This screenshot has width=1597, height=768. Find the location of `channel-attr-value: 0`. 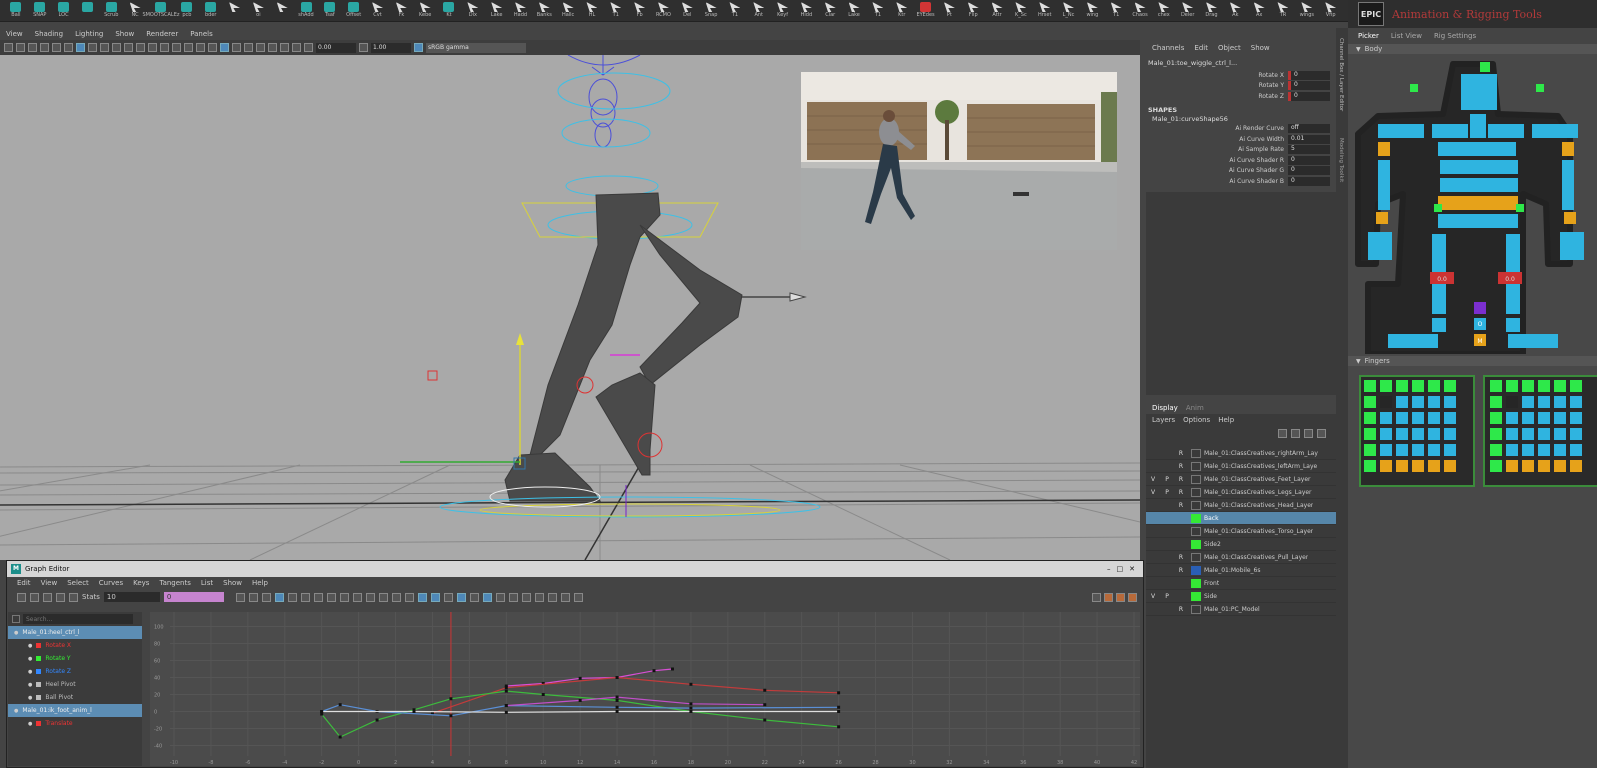

channel-attr-value: 0 is located at coordinates (1309, 171).